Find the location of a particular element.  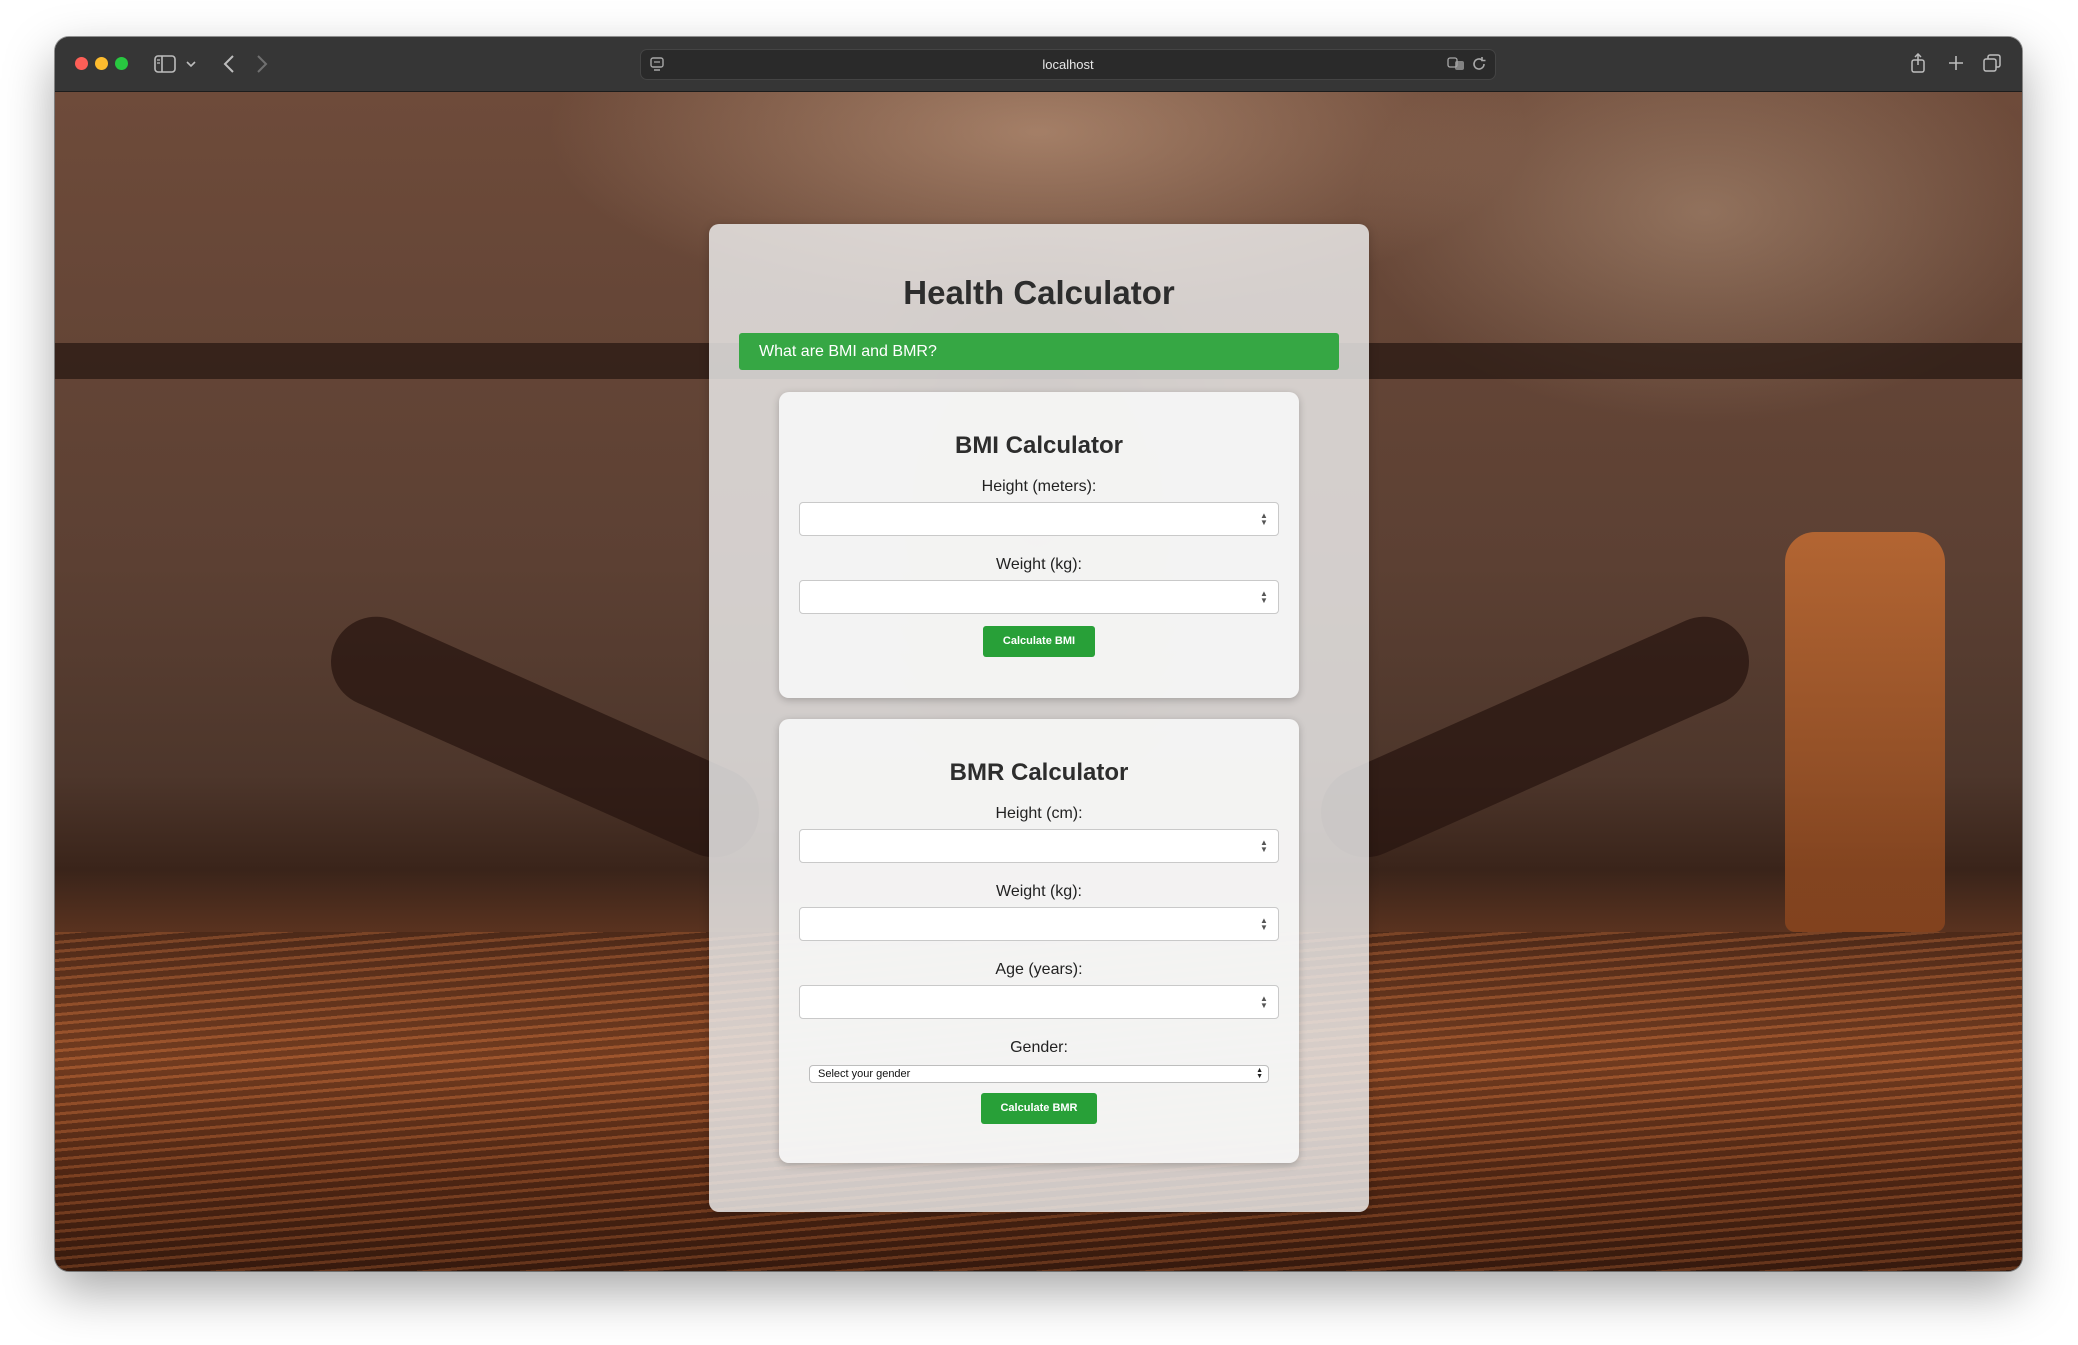

close-window-button is located at coordinates (81, 63).